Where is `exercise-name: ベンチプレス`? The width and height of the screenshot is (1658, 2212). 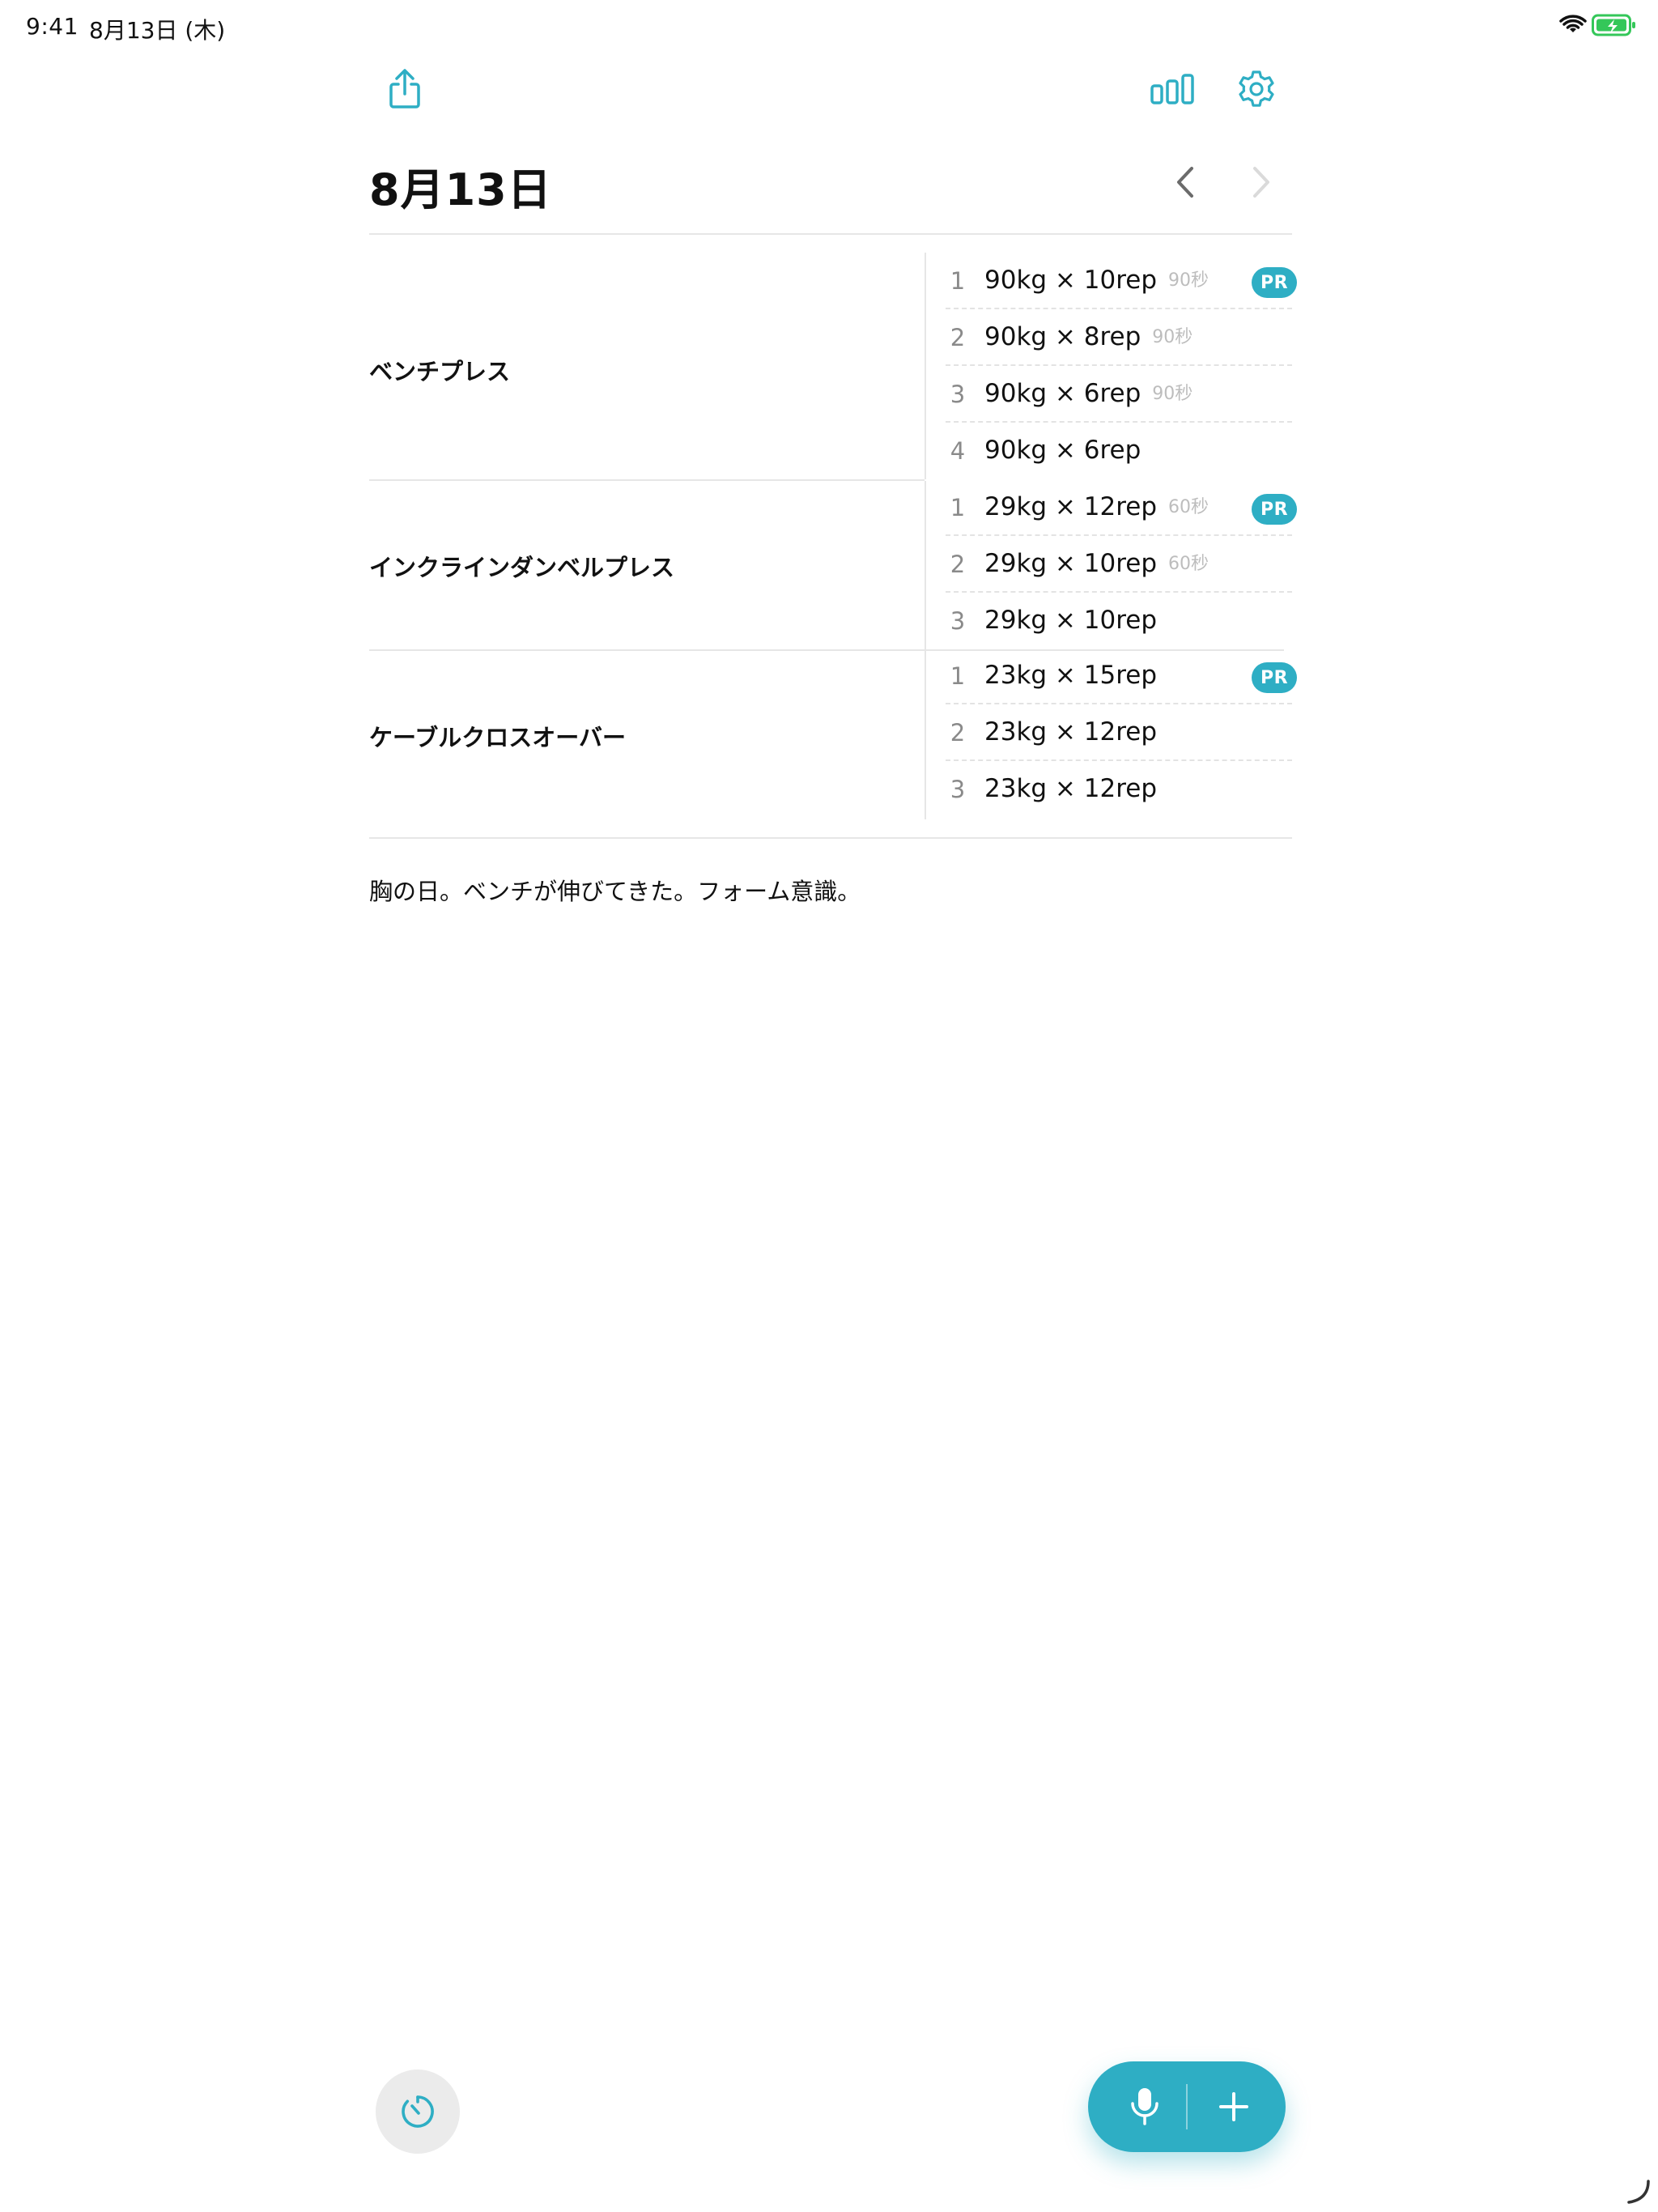 exercise-name: ベンチプレス is located at coordinates (440, 372).